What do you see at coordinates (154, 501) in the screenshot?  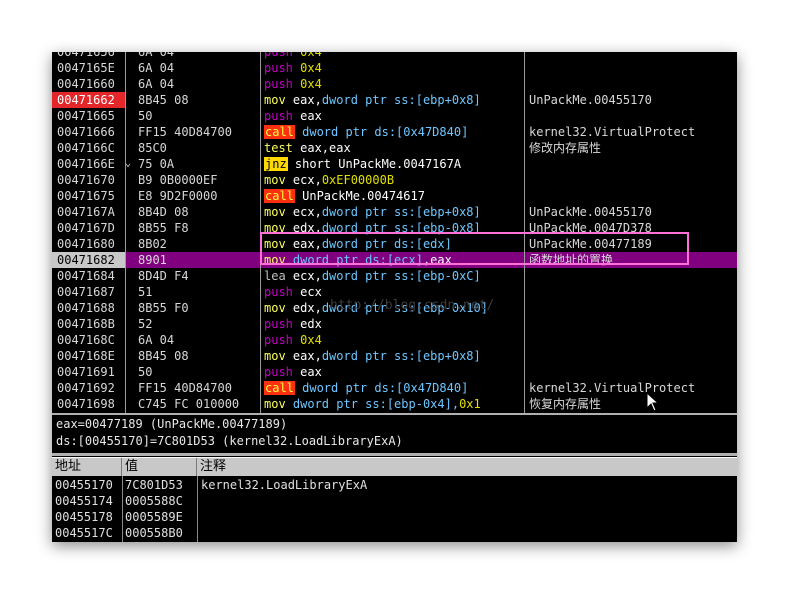 I see `dump-value-cell: 0005588C` at bounding box center [154, 501].